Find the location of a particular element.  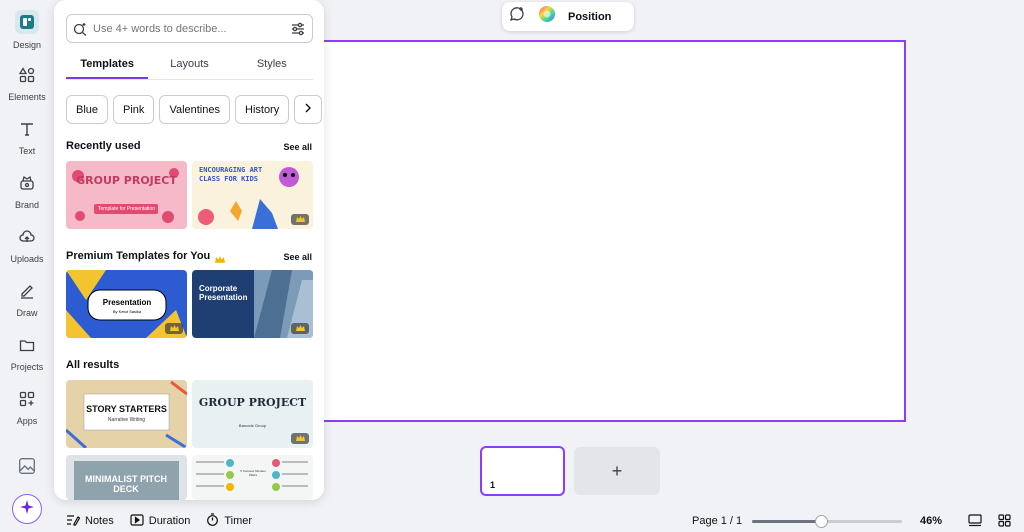

cloud-upload-icon is located at coordinates (27, 237).